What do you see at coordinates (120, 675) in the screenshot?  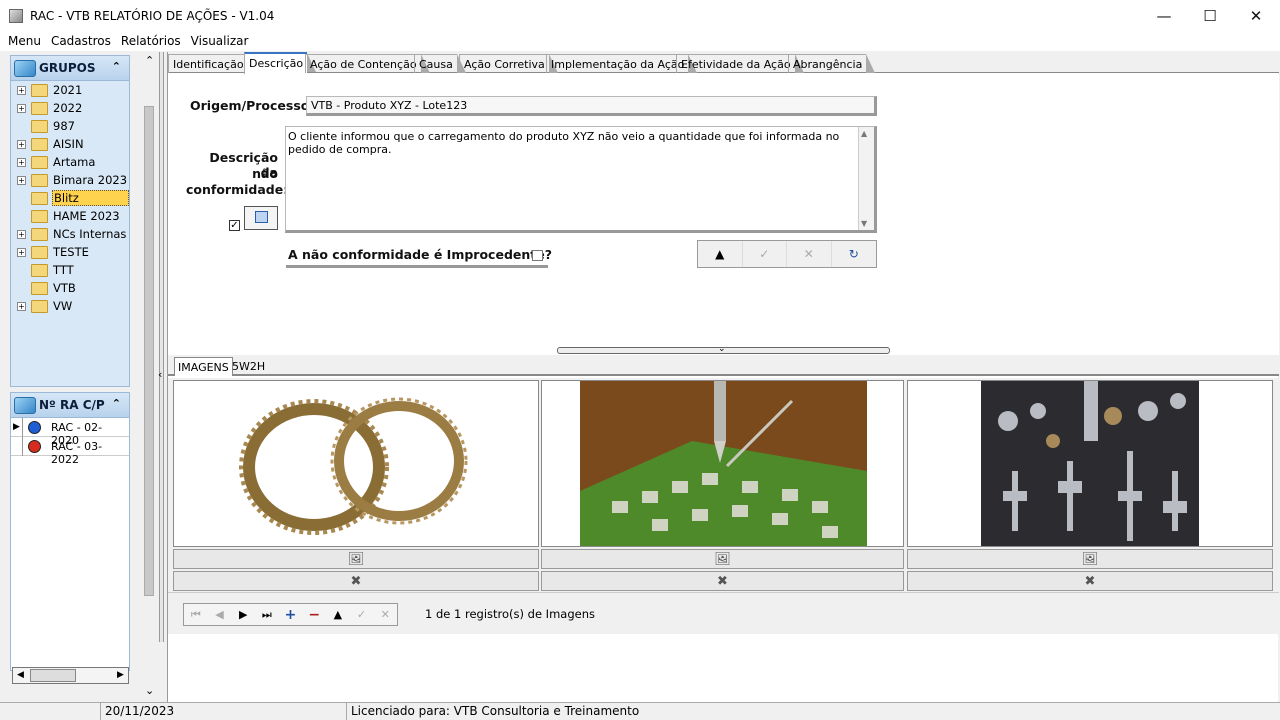 I see `scroll-right-icon: ▶` at bounding box center [120, 675].